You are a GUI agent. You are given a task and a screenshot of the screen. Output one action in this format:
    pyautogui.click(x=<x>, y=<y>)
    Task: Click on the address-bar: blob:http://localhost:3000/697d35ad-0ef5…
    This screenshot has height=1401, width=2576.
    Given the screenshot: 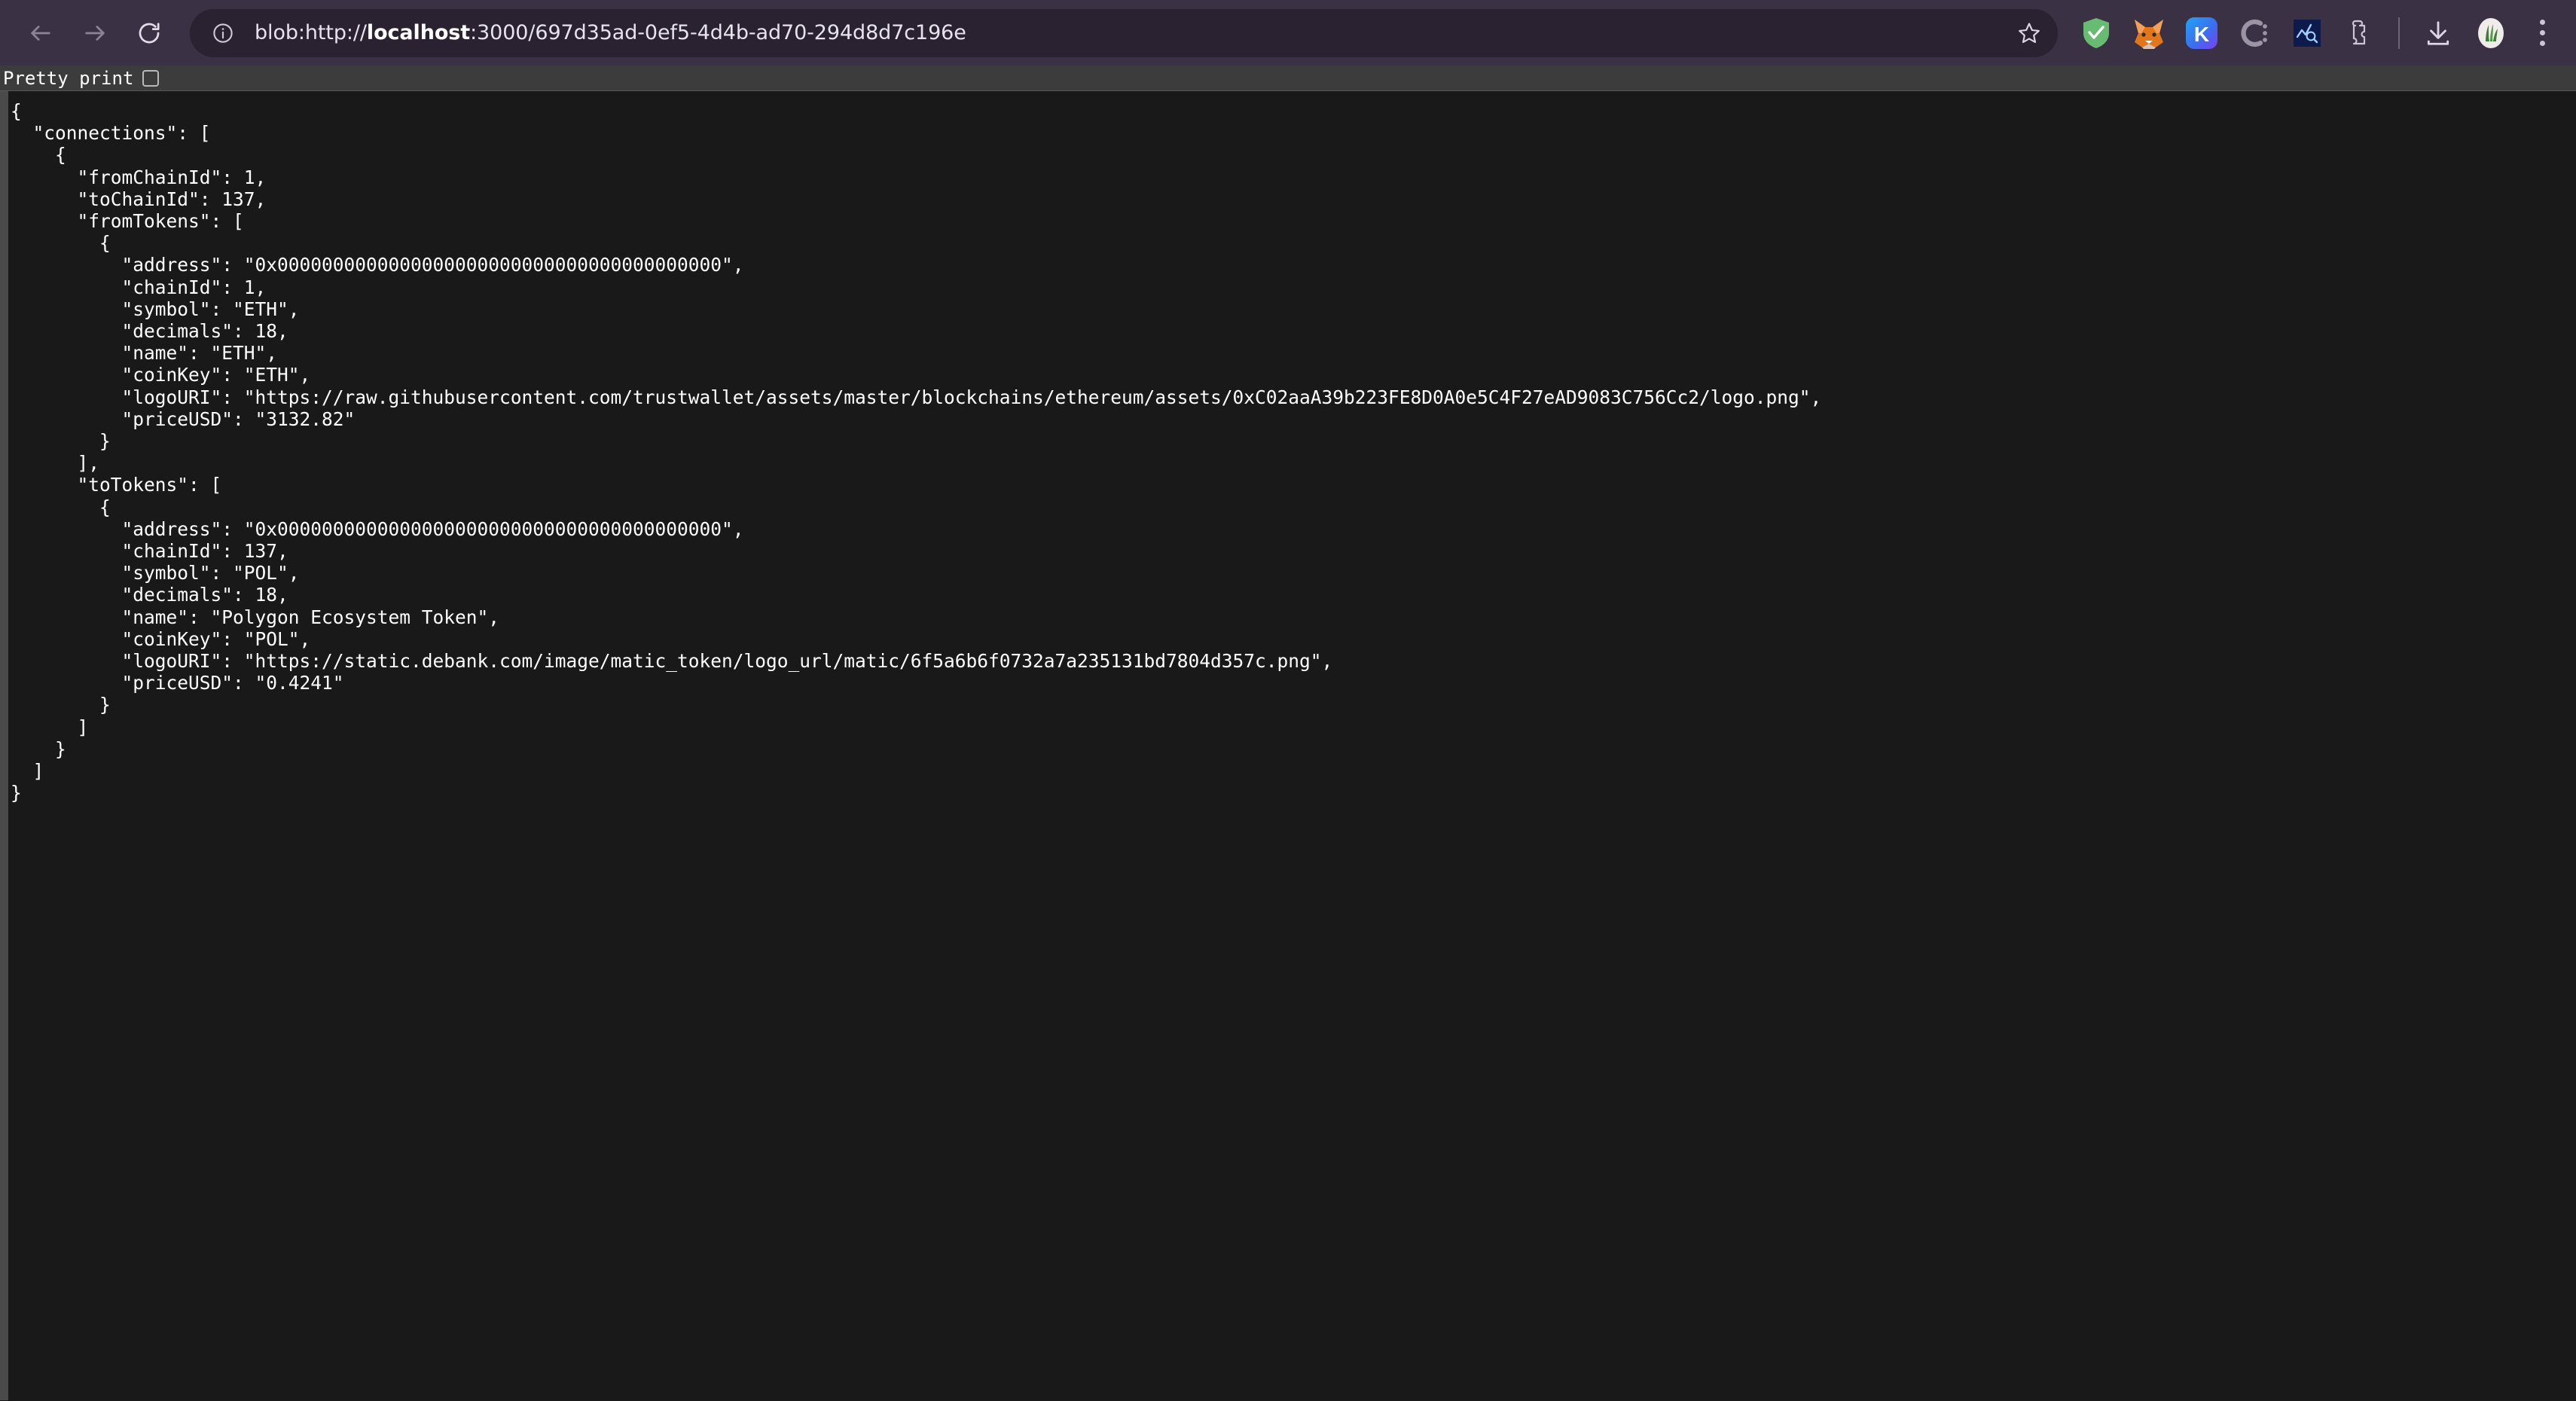 What is the action you would take?
    pyautogui.click(x=1124, y=32)
    